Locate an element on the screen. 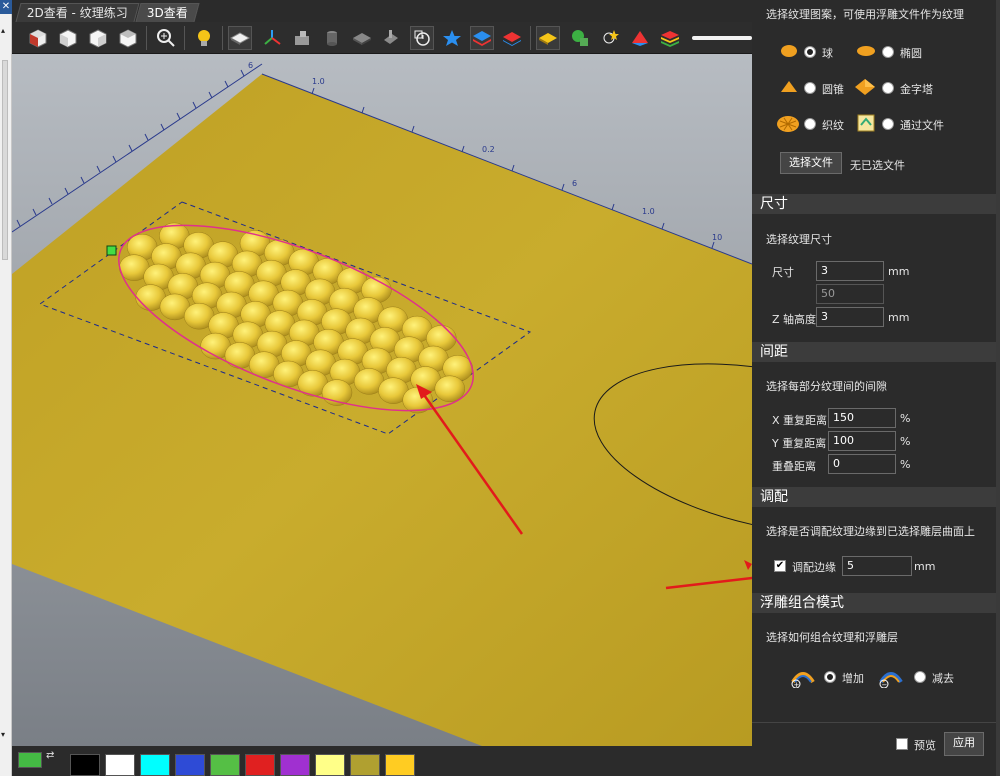 The width and height of the screenshot is (1000, 776). file-status: 无已选文件 is located at coordinates (877, 165).